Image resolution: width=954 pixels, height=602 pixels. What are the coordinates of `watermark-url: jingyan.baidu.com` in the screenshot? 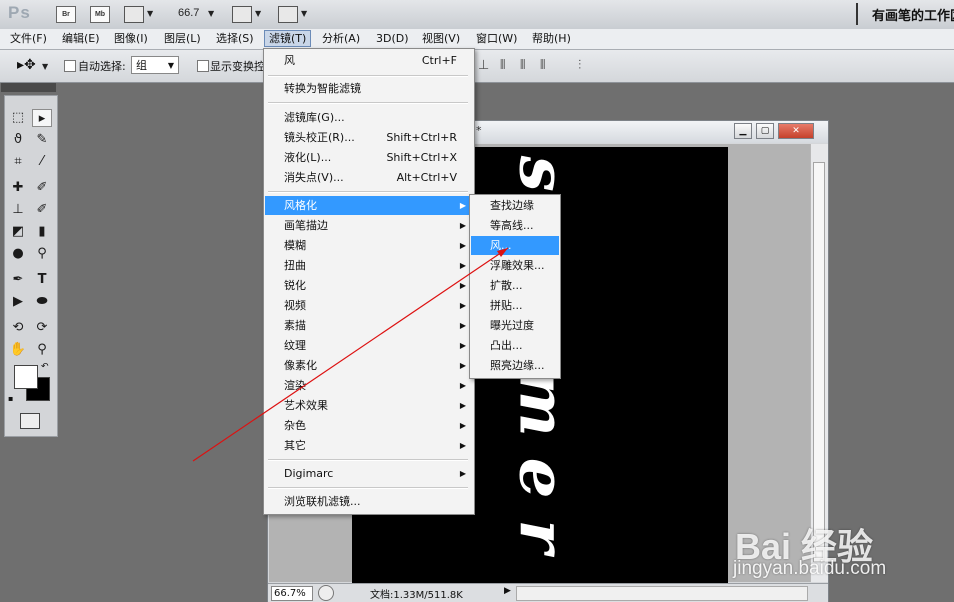 It's located at (810, 568).